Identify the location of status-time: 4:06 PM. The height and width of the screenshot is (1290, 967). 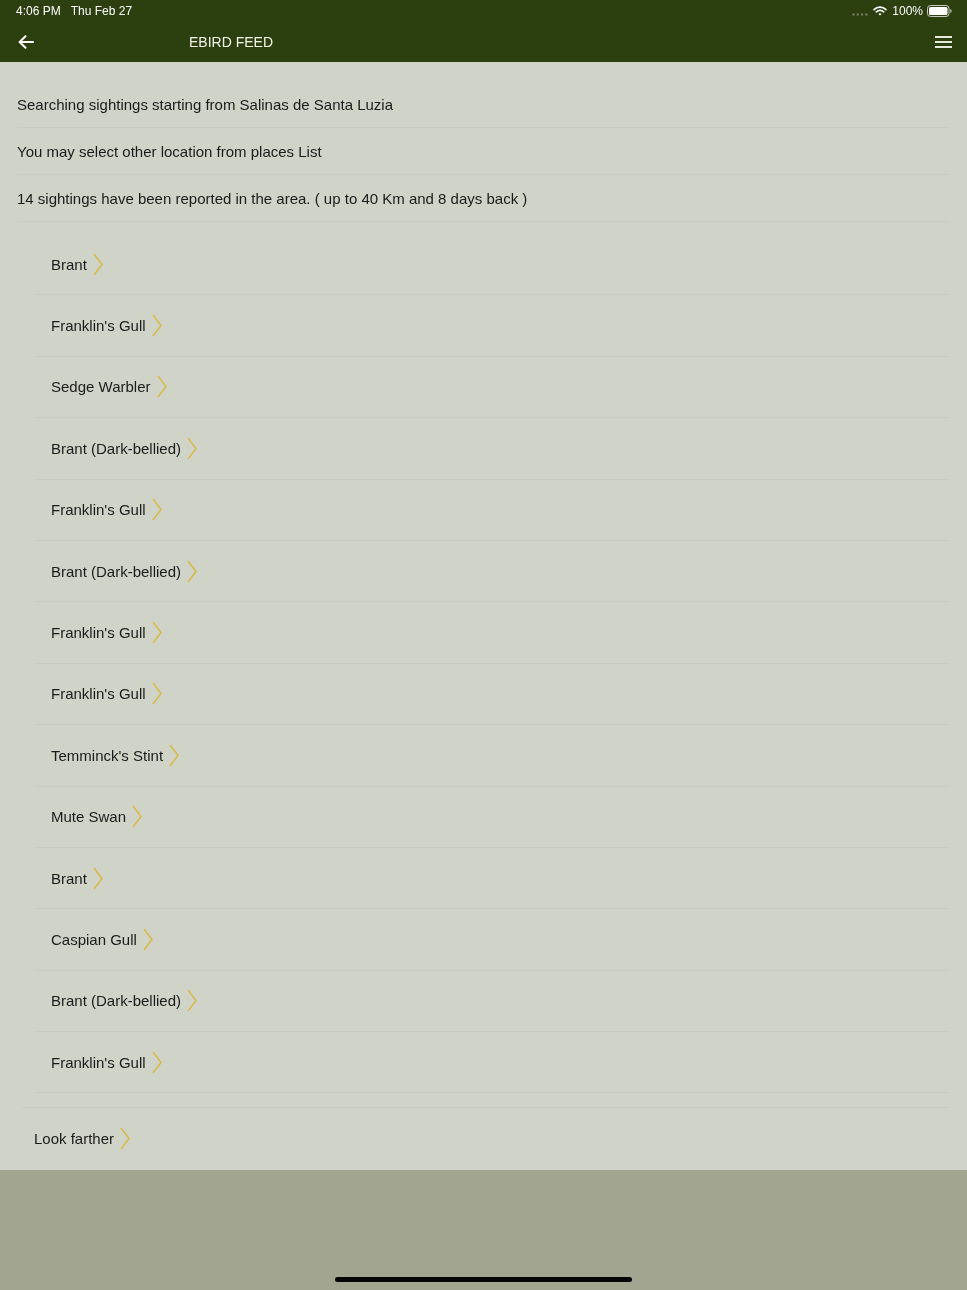
(38, 11).